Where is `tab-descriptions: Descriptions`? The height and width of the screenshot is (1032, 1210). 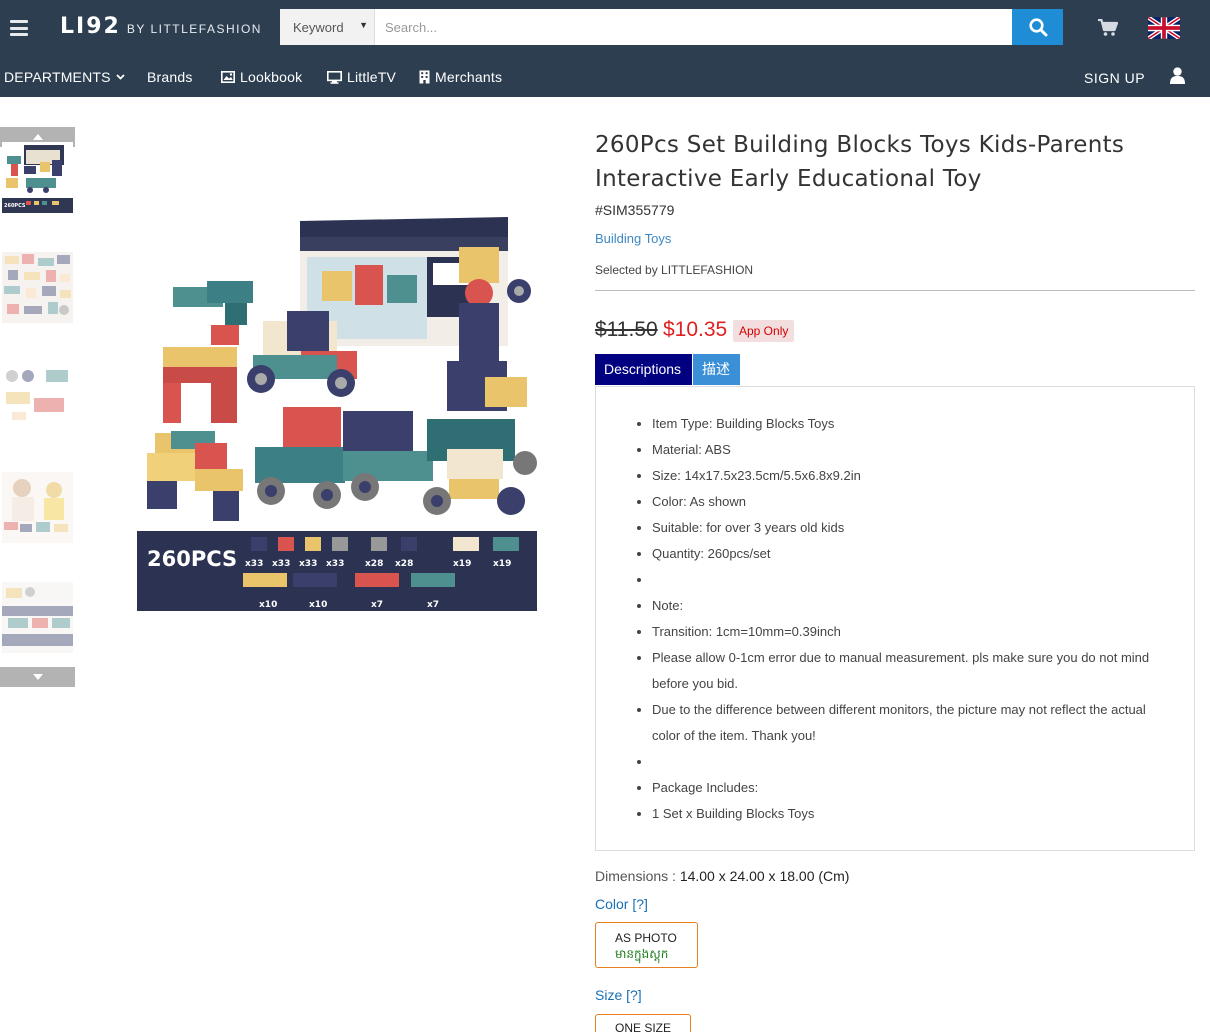 tab-descriptions: Descriptions is located at coordinates (643, 369).